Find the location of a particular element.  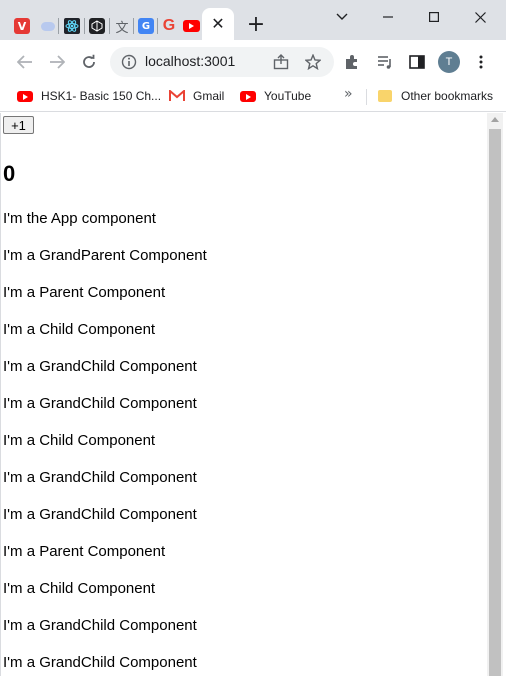

tab-codepen is located at coordinates (97, 26).